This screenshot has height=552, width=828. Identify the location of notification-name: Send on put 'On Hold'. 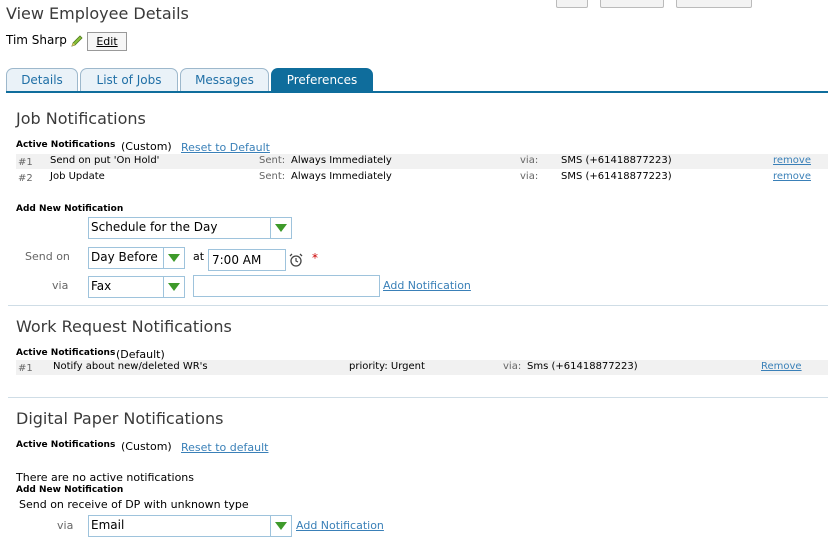
(105, 160).